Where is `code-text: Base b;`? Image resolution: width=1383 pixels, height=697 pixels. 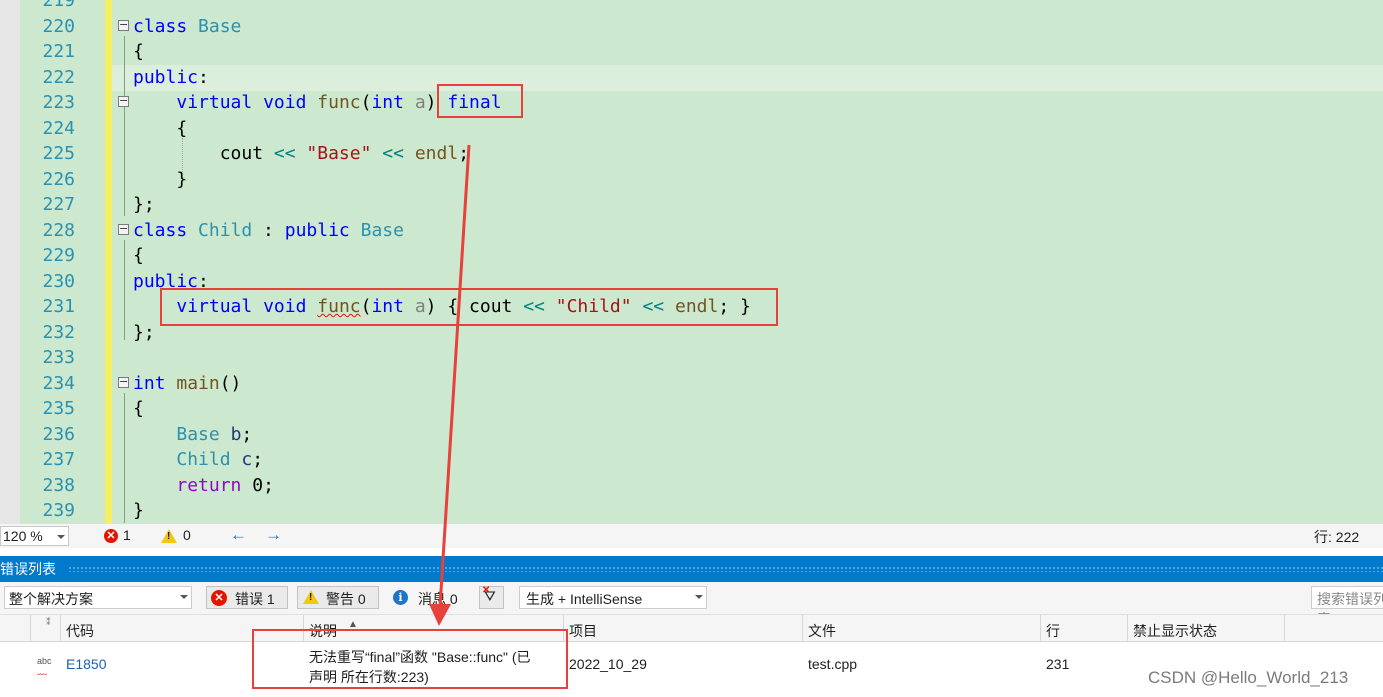 code-text: Base b; is located at coordinates (192, 435).